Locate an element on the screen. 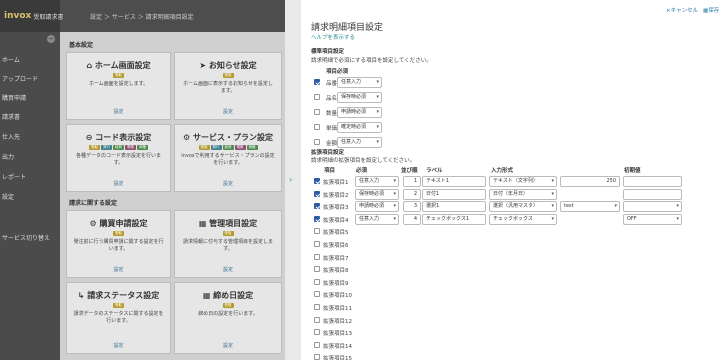  sidebar-item-purchase: 購買申請 is located at coordinates (14, 97).